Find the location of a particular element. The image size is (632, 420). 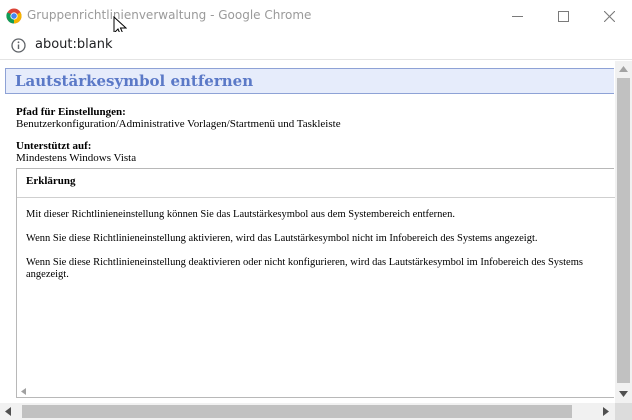

scroll-right-icon is located at coordinates (606, 411).